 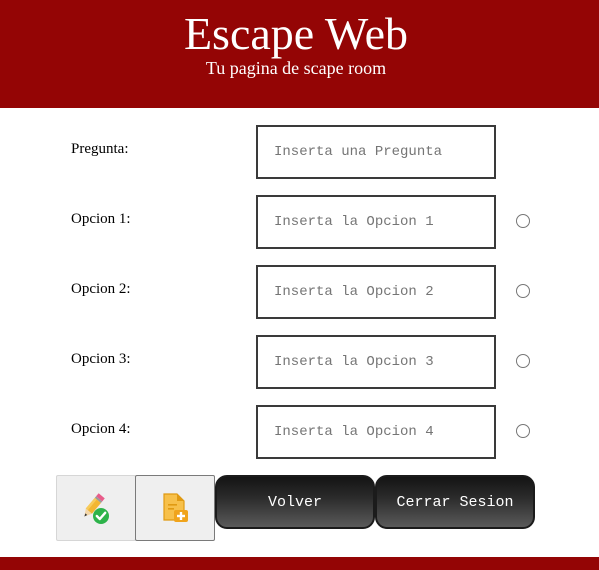 I want to click on option-2-input, so click(x=376, y=292).